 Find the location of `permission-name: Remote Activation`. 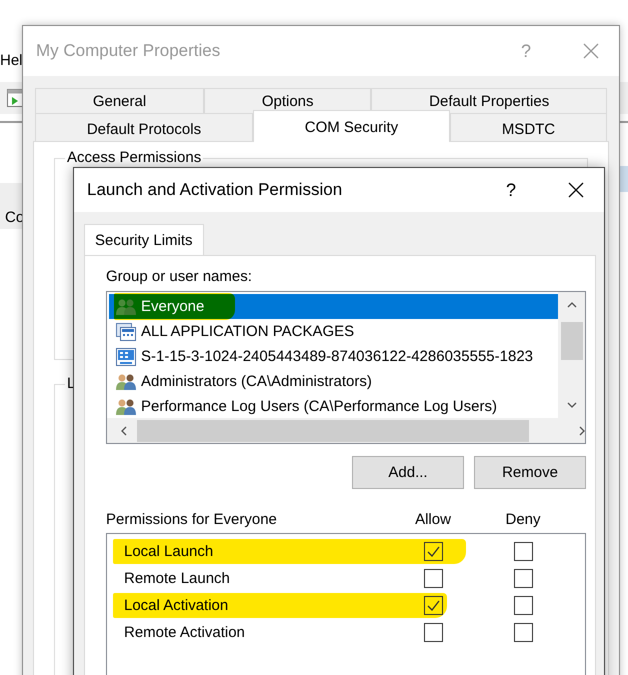

permission-name: Remote Activation is located at coordinates (185, 632).